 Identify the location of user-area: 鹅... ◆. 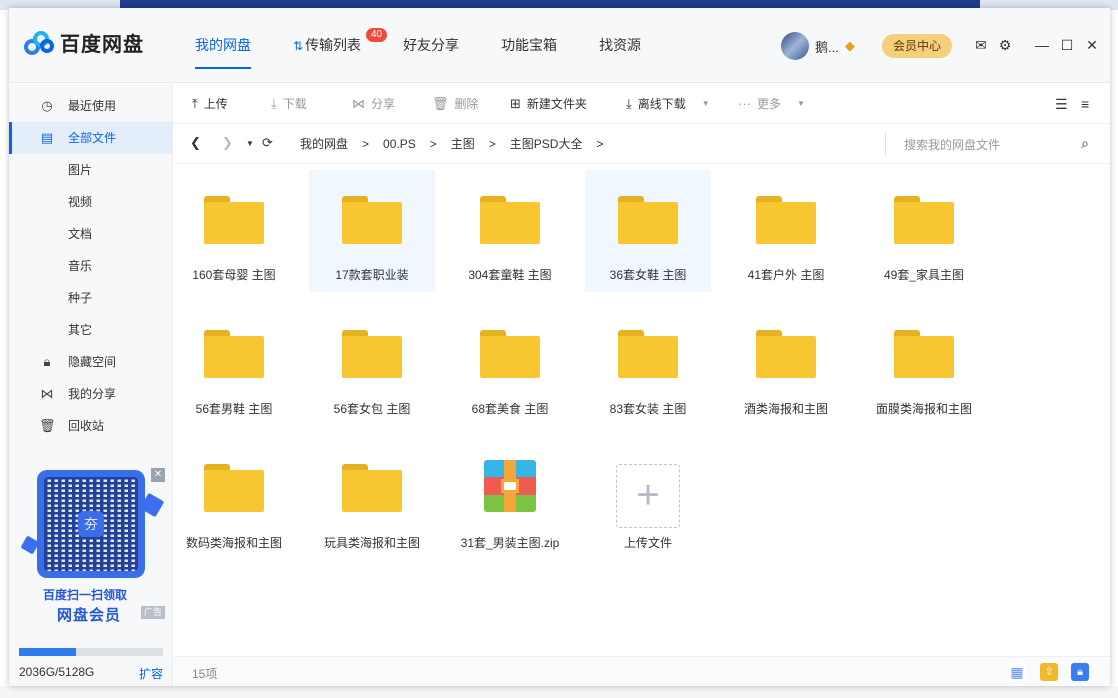
(821, 46).